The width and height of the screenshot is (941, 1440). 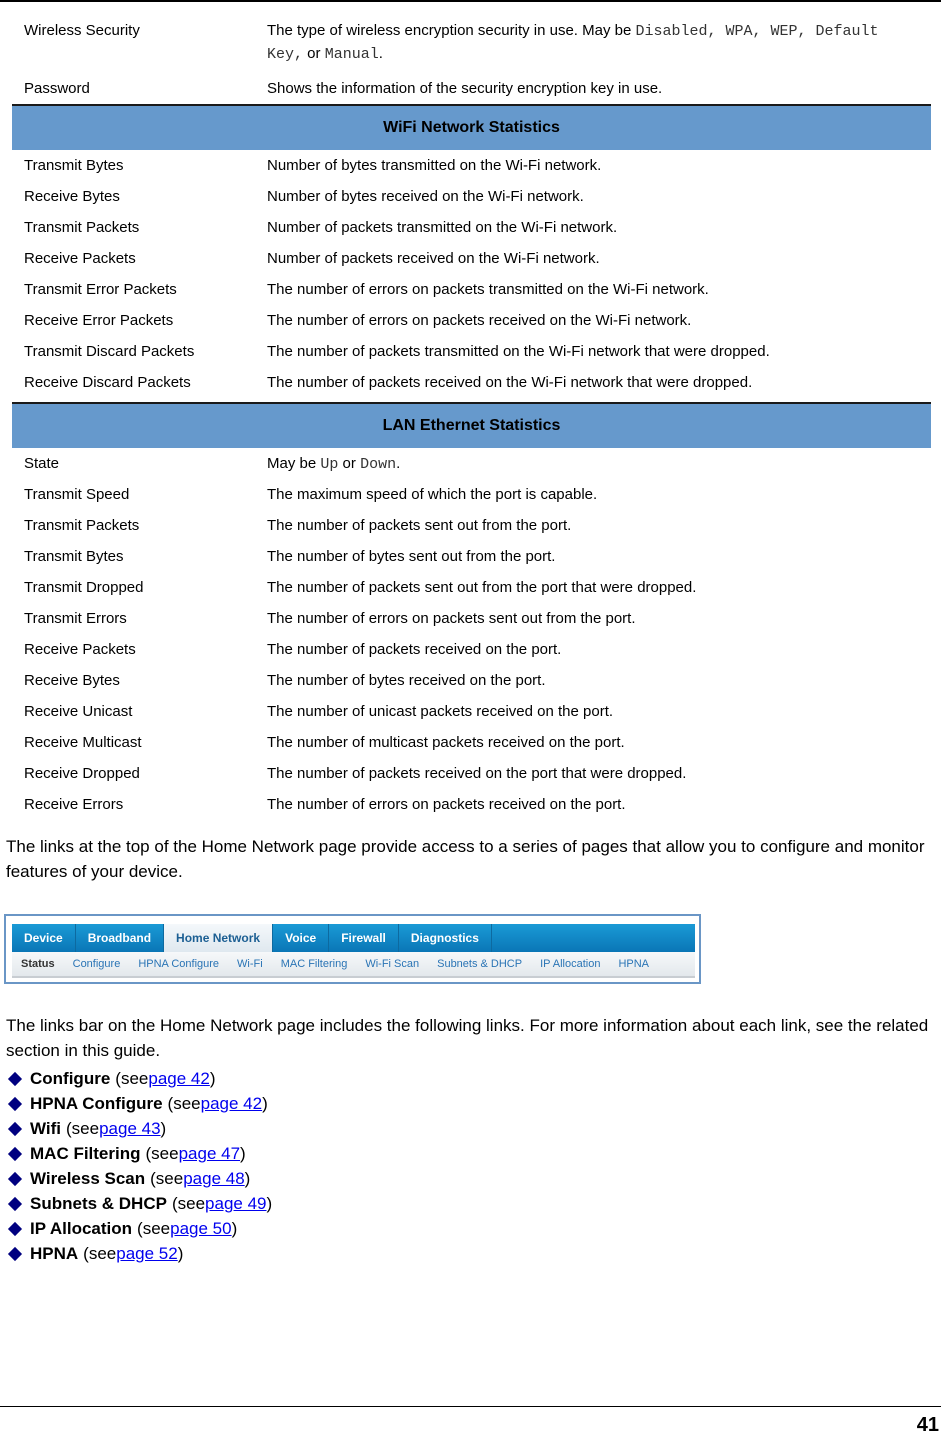 What do you see at coordinates (139, 1203) in the screenshot?
I see `list-item: Subnets & DHCP (see page 49)` at bounding box center [139, 1203].